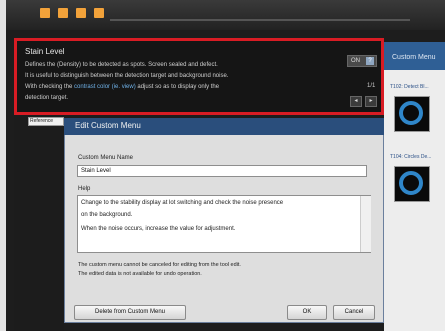  I want to click on next-page-button: ▸, so click(371, 101).